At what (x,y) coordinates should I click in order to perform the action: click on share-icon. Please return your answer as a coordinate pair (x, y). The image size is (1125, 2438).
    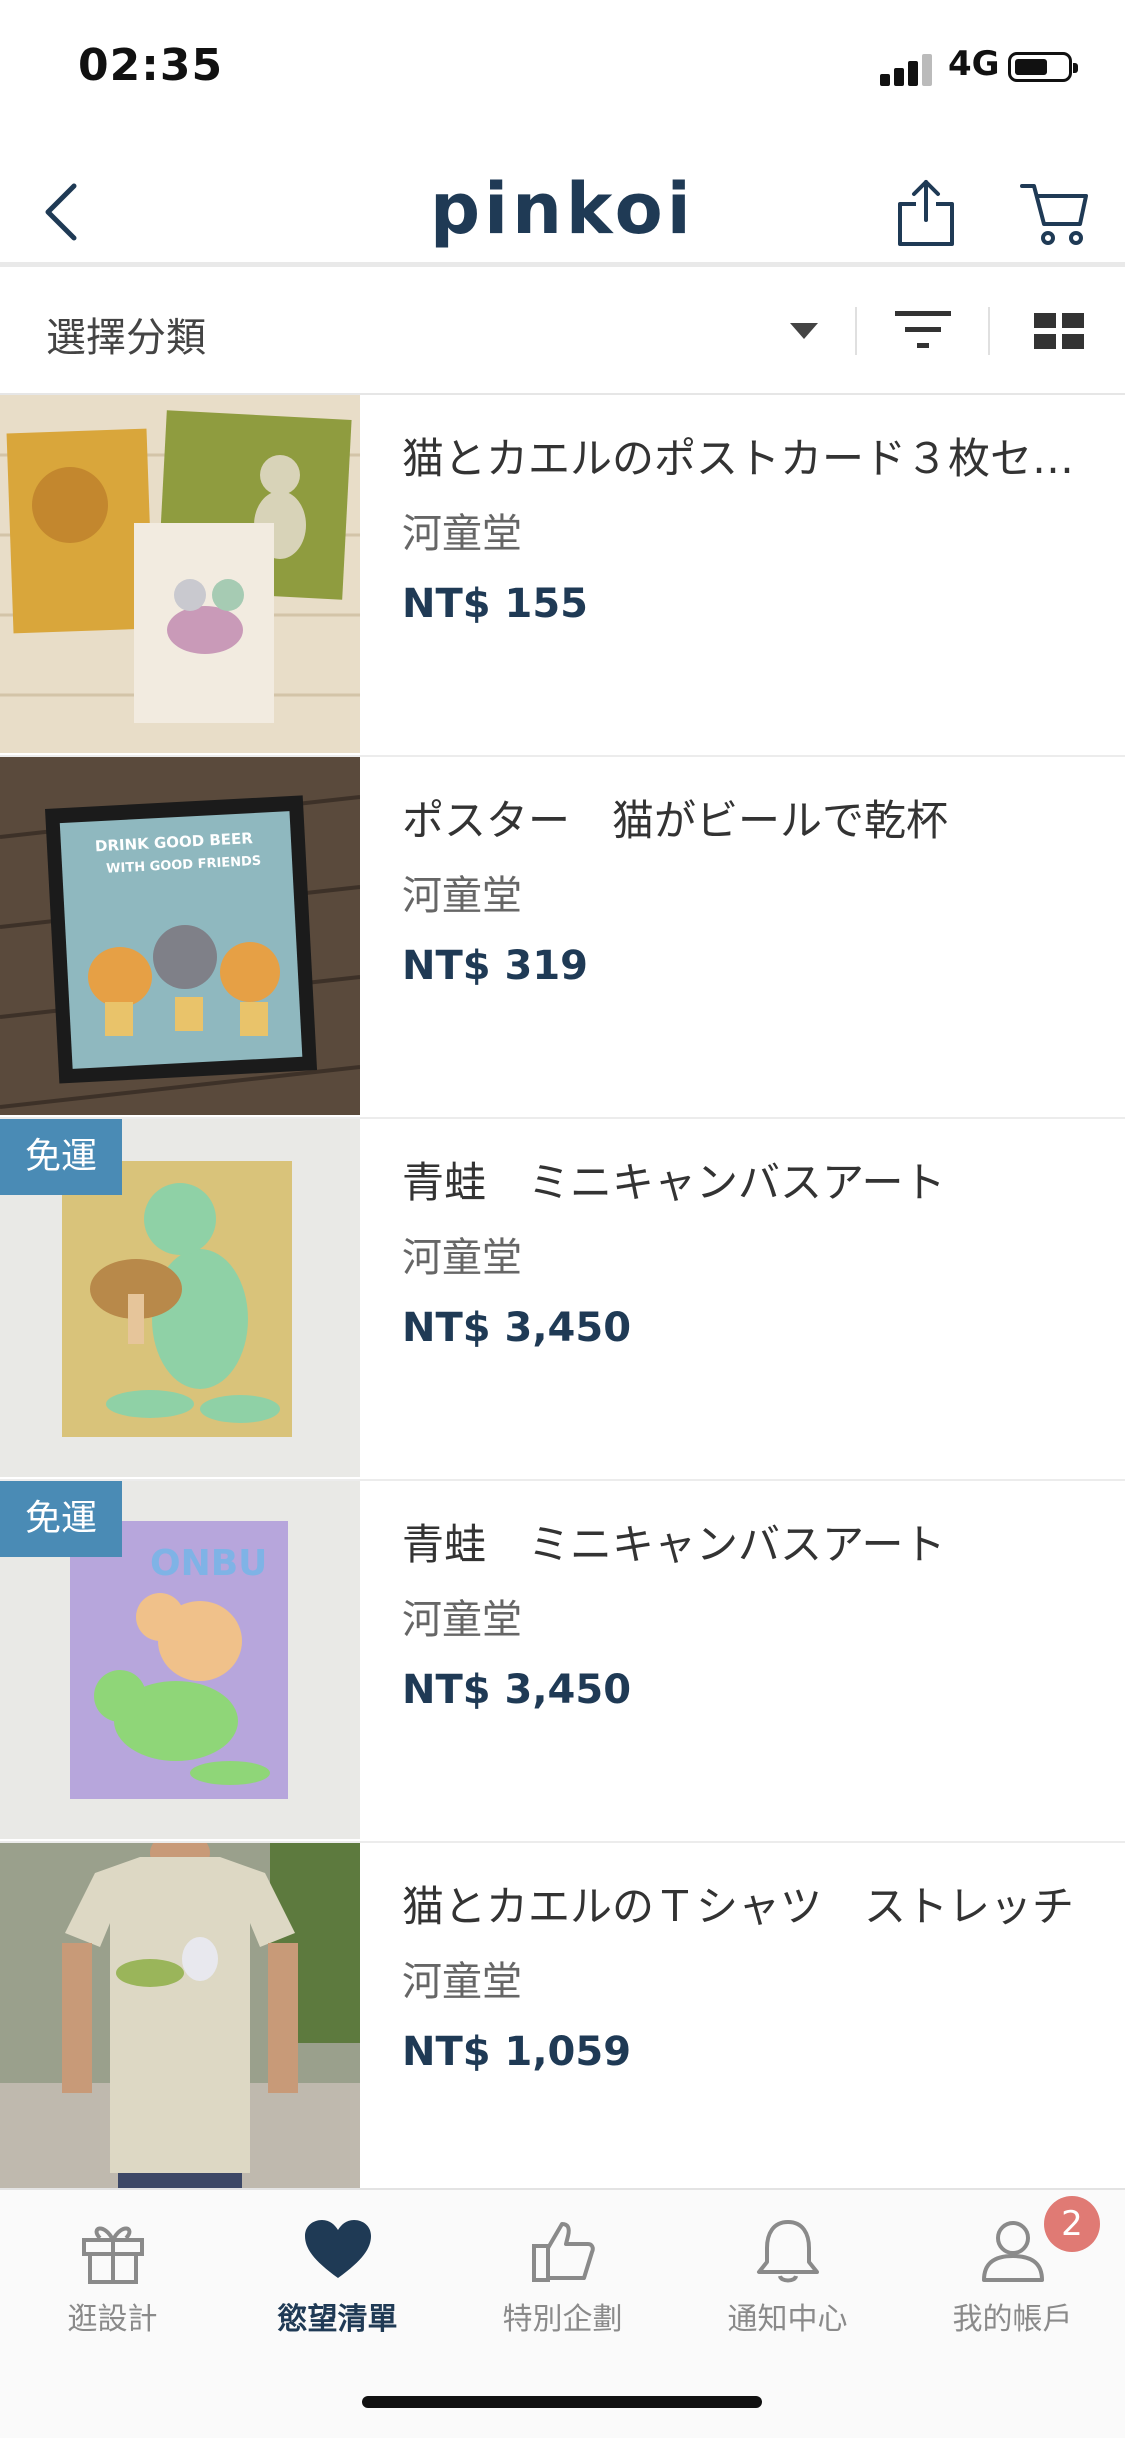
    Looking at the image, I should click on (926, 212).